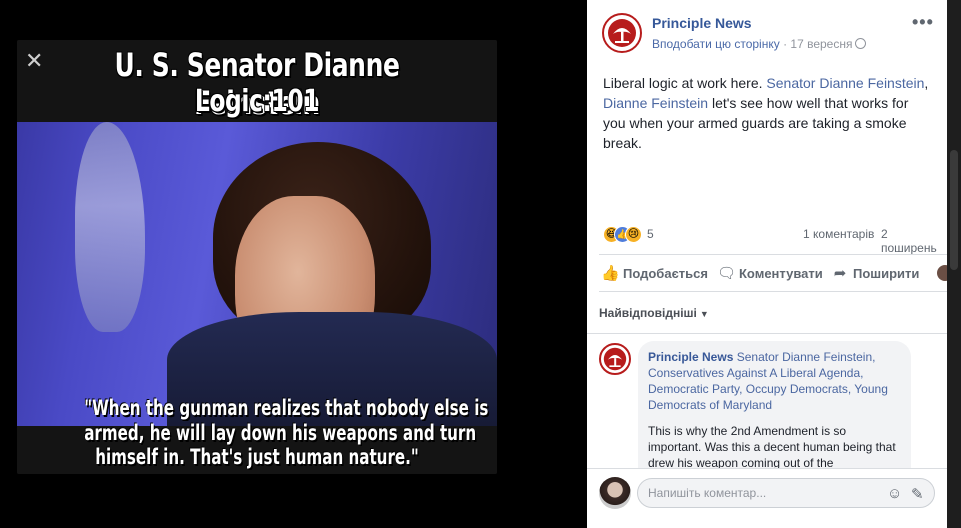  What do you see at coordinates (727, 273) in the screenshot?
I see `comment-icon: 🗨` at bounding box center [727, 273].